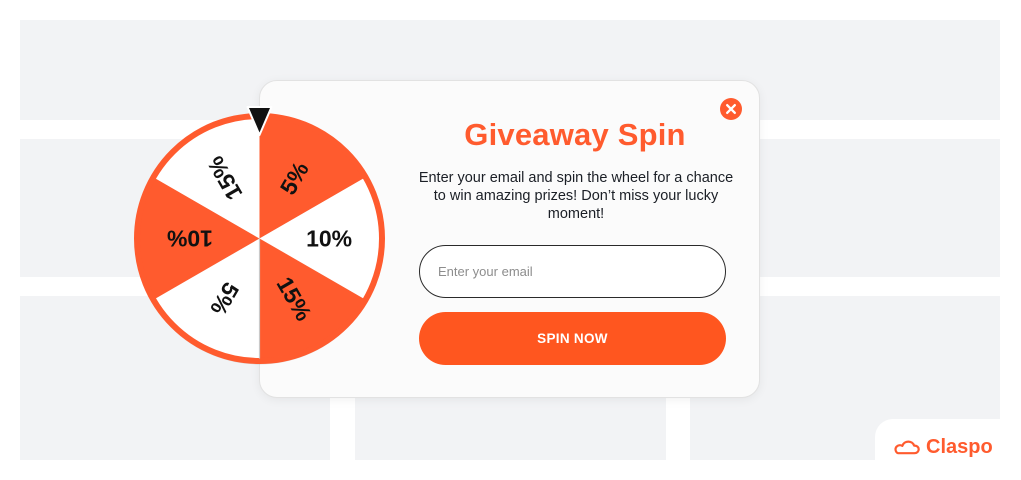  I want to click on spin-now-button: SPIN NOW, so click(572, 338).